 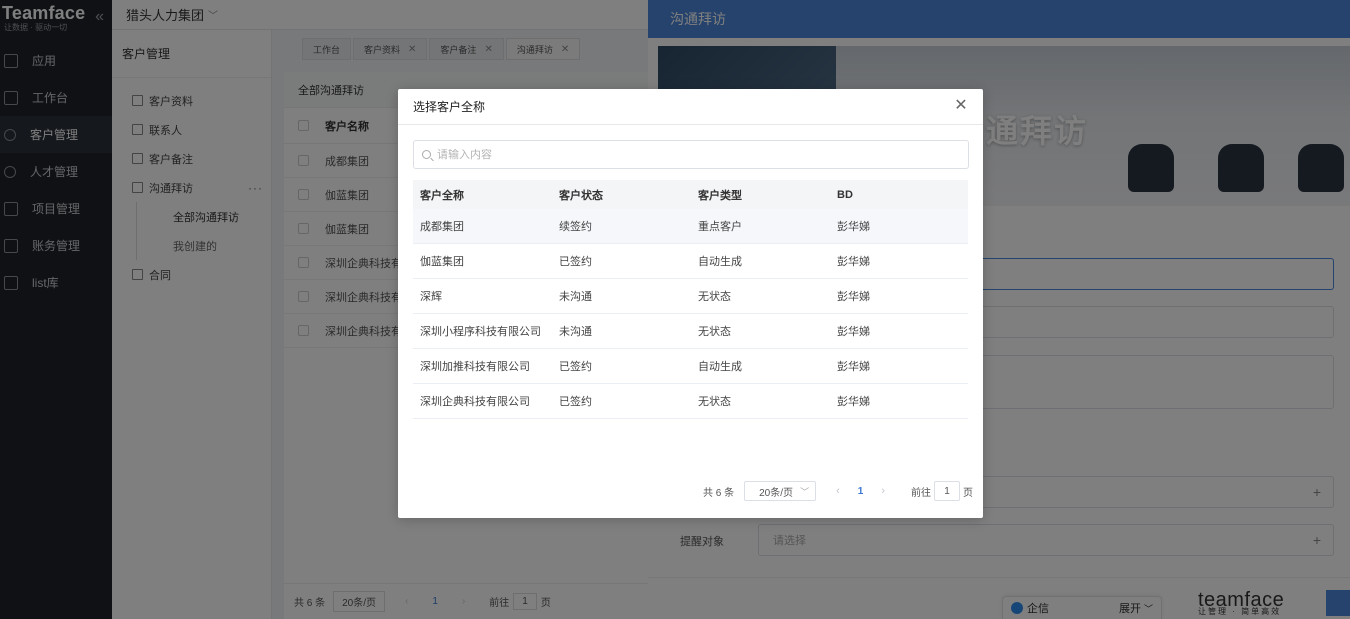 What do you see at coordinates (449, 107) in the screenshot?
I see `modal-title: 选择客户全称` at bounding box center [449, 107].